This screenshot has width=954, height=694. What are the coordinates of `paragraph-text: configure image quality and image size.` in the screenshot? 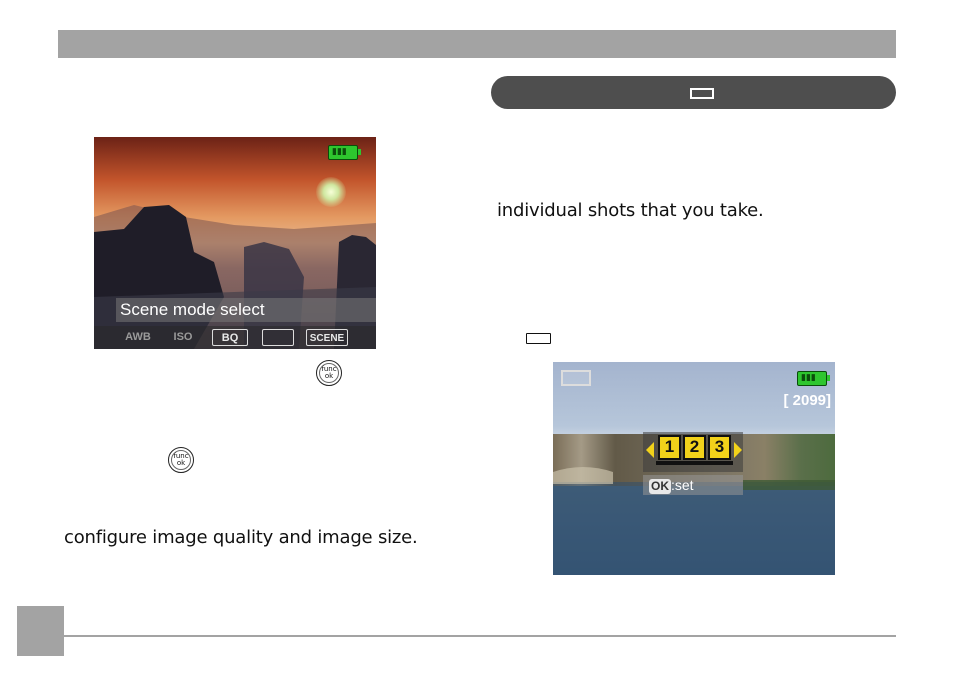 It's located at (241, 537).